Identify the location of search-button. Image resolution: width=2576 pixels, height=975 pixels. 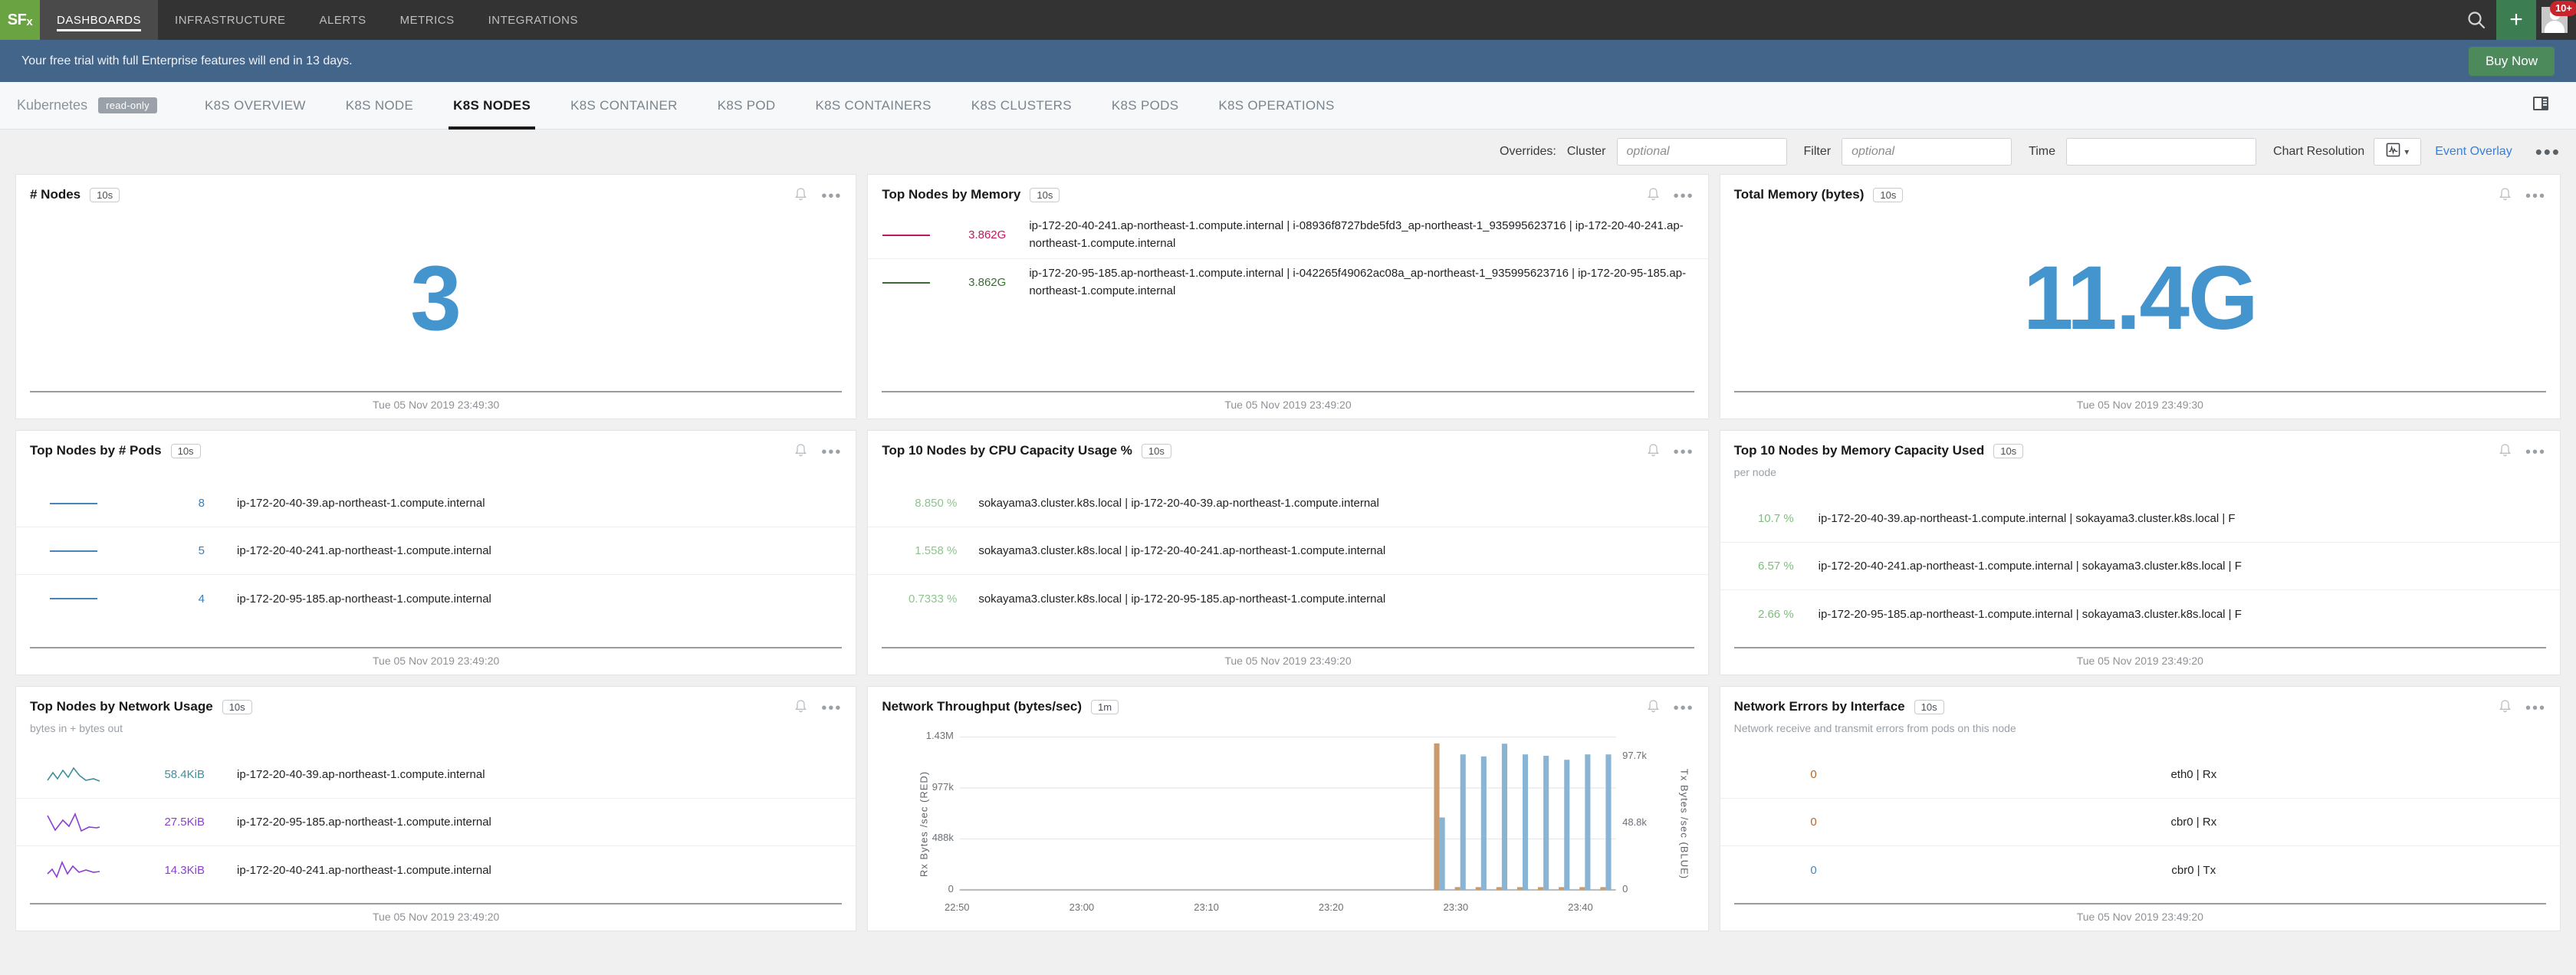
(2476, 20).